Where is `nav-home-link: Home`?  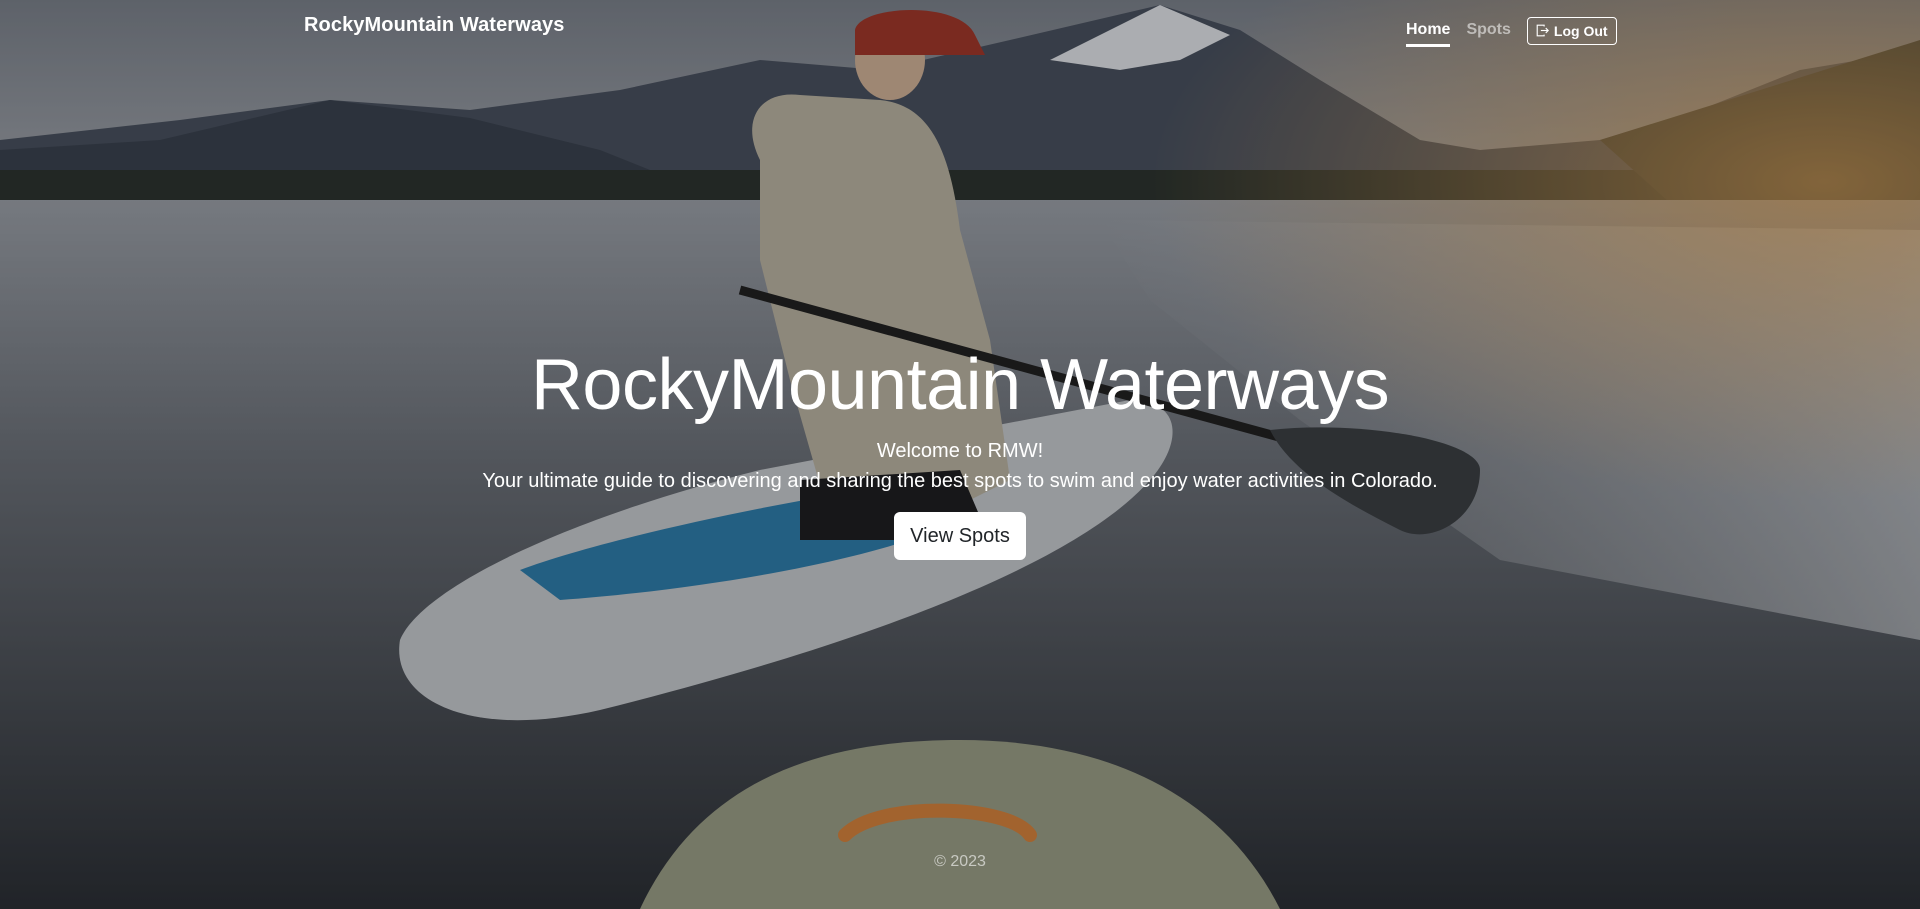 nav-home-link: Home is located at coordinates (1428, 34).